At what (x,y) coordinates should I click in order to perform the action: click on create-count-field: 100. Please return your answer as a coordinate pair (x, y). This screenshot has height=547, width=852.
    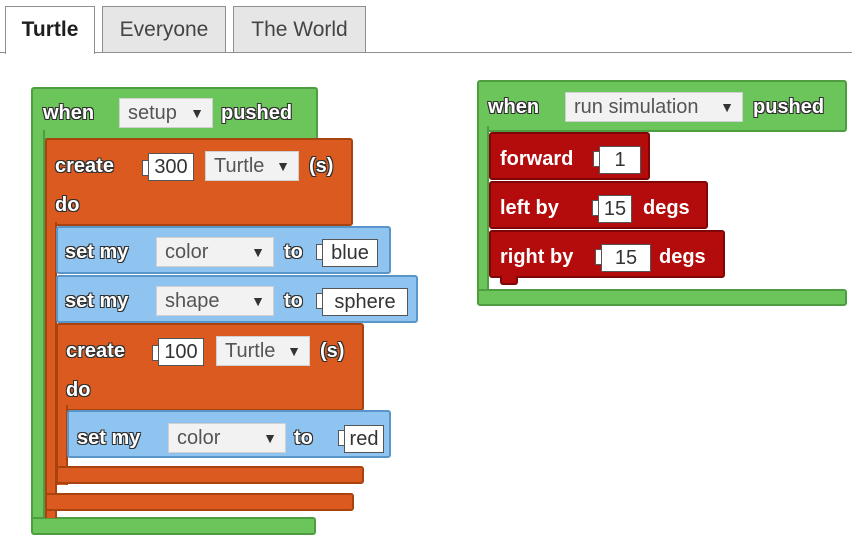
    Looking at the image, I should click on (181, 352).